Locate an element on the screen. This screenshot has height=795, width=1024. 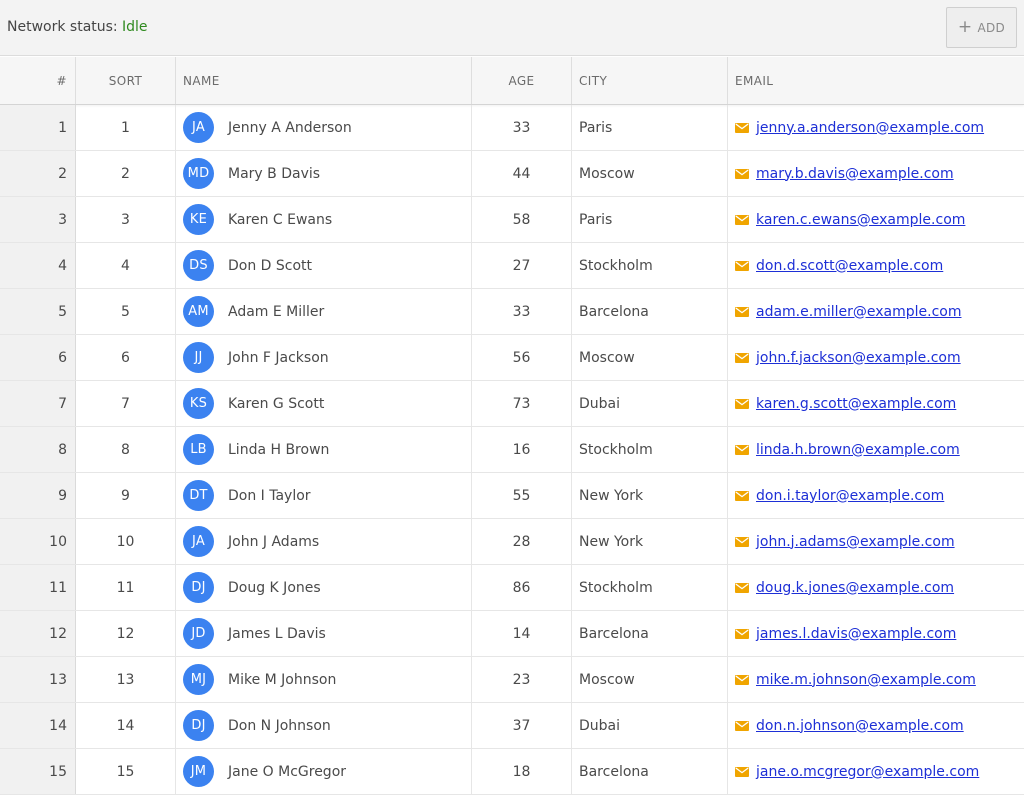
email-link: karen.c.ewans@example.com is located at coordinates (860, 220).